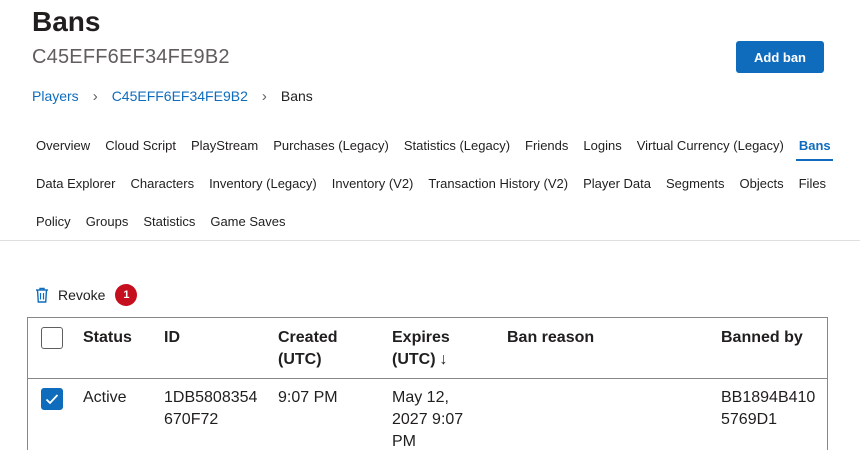 This screenshot has width=860, height=450. Describe the element at coordinates (172, 338) in the screenshot. I see `column-header-id: ID` at that location.